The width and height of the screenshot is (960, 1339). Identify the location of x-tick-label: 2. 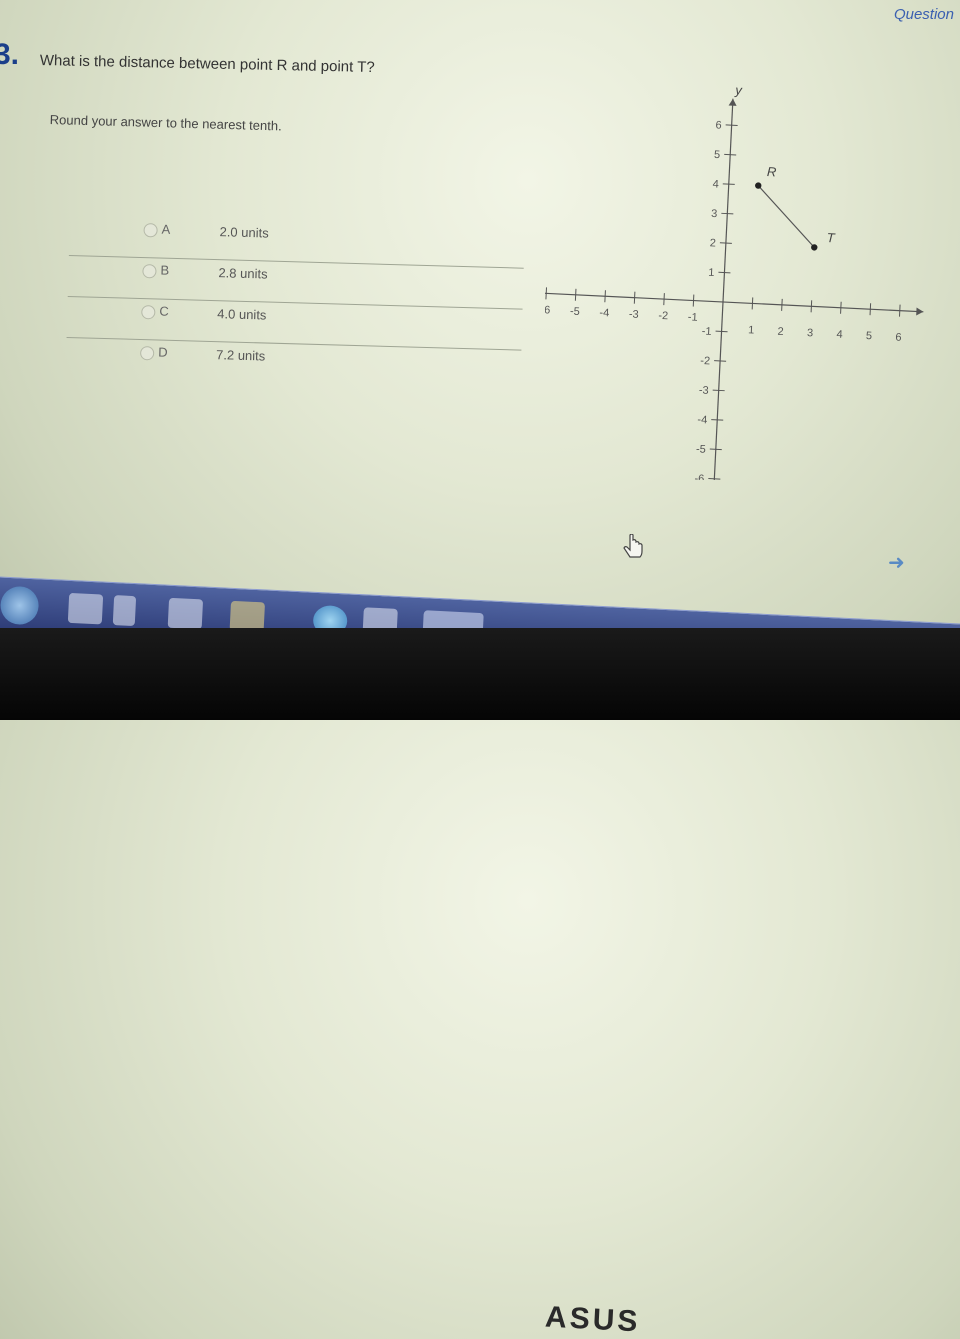
(780, 332).